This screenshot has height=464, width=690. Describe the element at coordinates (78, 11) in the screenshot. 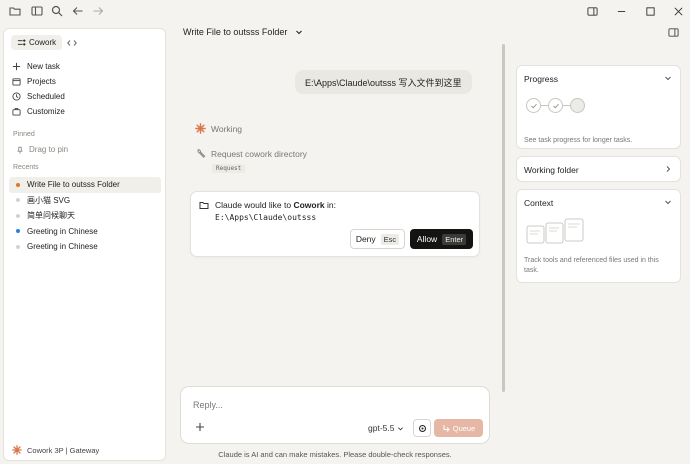

I see `back-arrow-icon` at that location.